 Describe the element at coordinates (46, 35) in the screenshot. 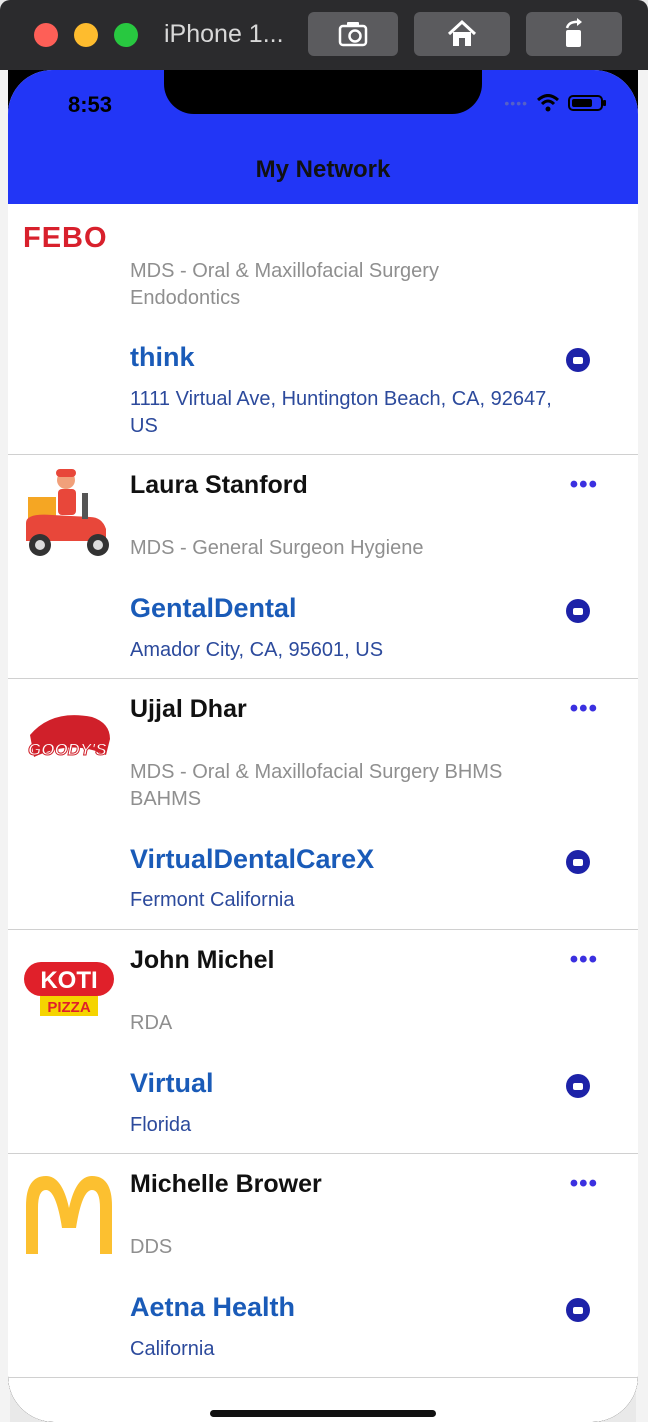

I see `close-window-button` at that location.